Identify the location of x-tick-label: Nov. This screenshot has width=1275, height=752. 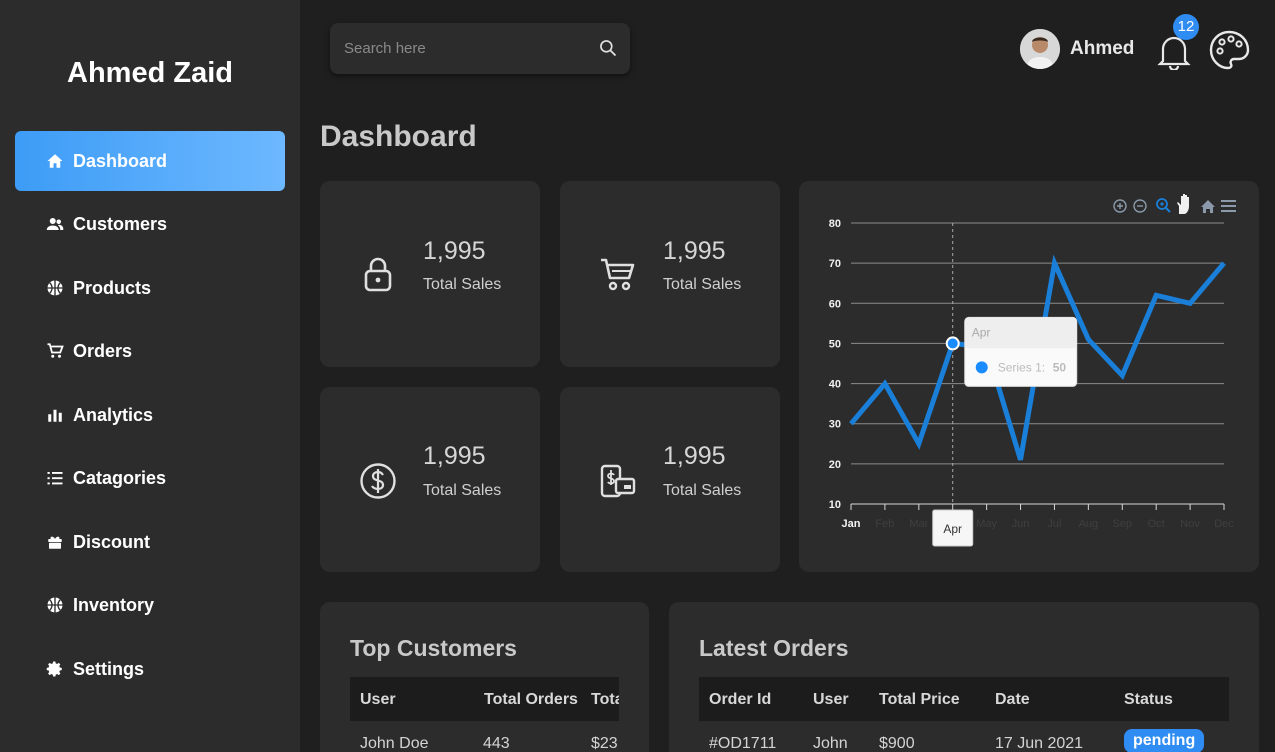
(1190, 524).